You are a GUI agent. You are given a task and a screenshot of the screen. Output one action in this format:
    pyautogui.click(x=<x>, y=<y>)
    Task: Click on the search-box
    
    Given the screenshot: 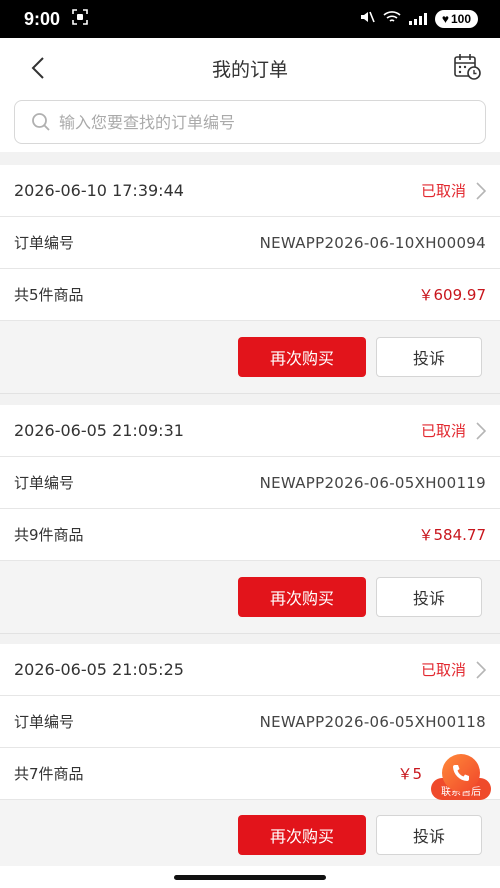 What is the action you would take?
    pyautogui.click(x=250, y=122)
    